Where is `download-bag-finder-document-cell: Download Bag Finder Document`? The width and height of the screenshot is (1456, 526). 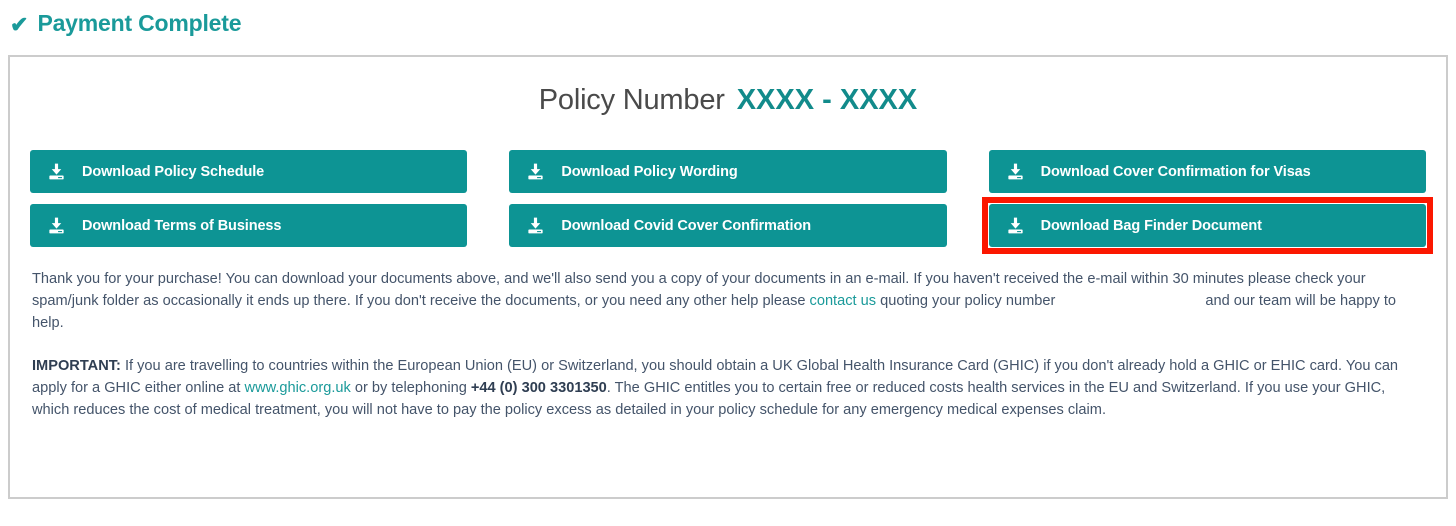
download-bag-finder-document-cell: Download Bag Finder Document is located at coordinates (1207, 225).